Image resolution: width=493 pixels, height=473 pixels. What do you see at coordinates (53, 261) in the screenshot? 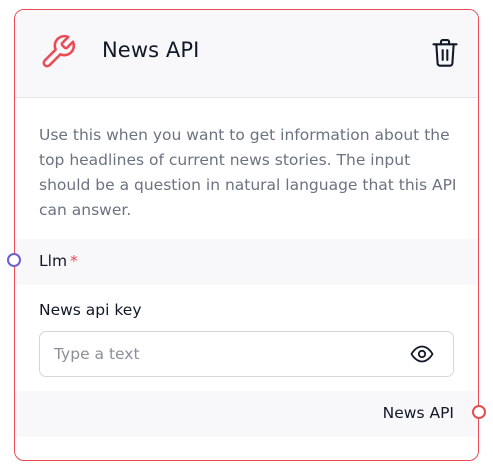
I see `llm-label-text: Llm` at bounding box center [53, 261].